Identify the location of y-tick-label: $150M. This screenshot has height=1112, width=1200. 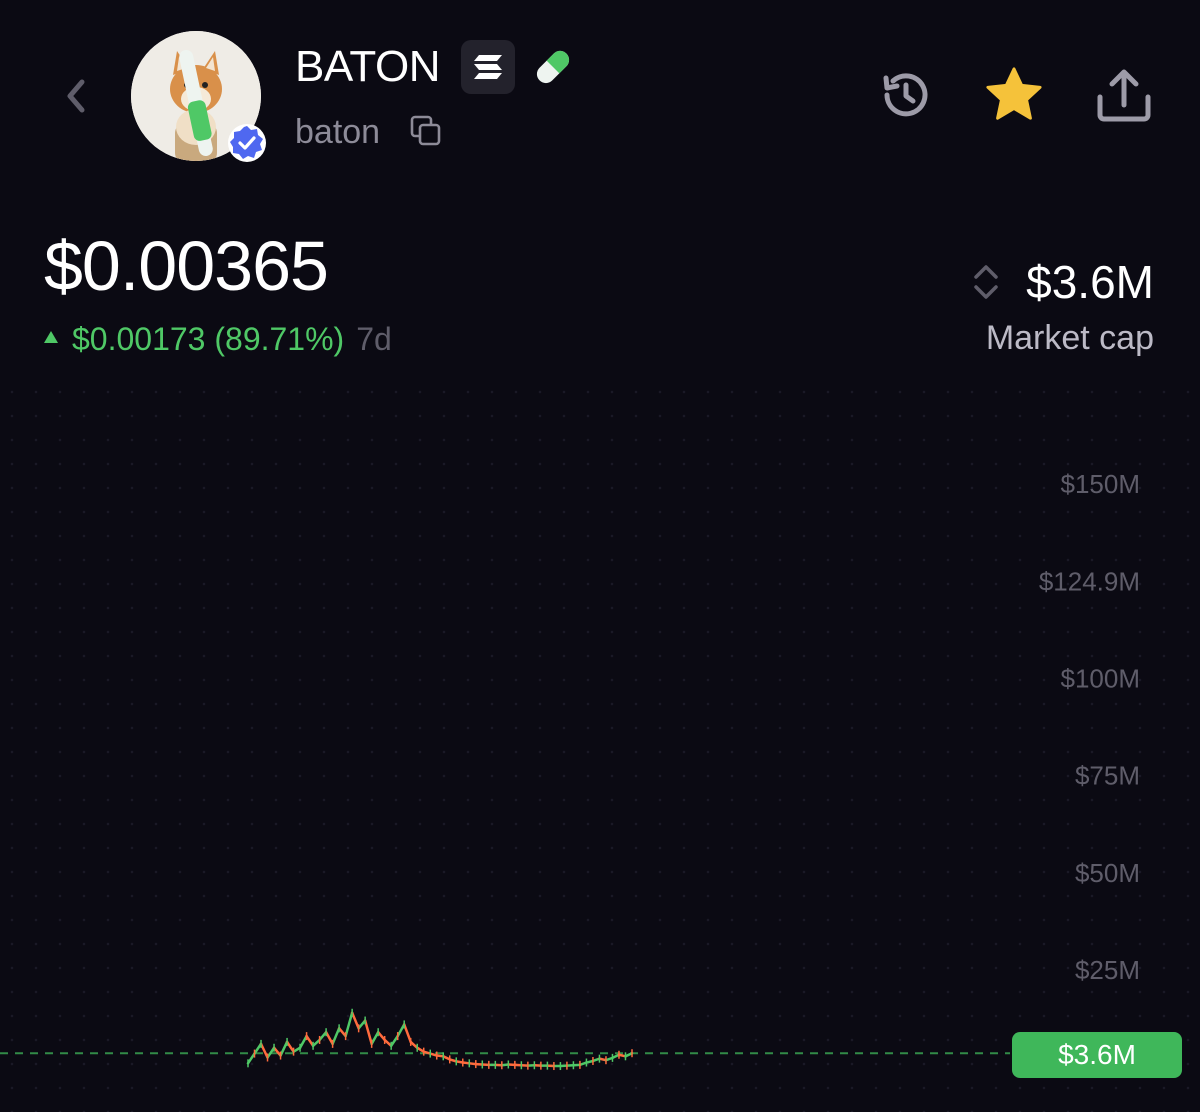
(1101, 484).